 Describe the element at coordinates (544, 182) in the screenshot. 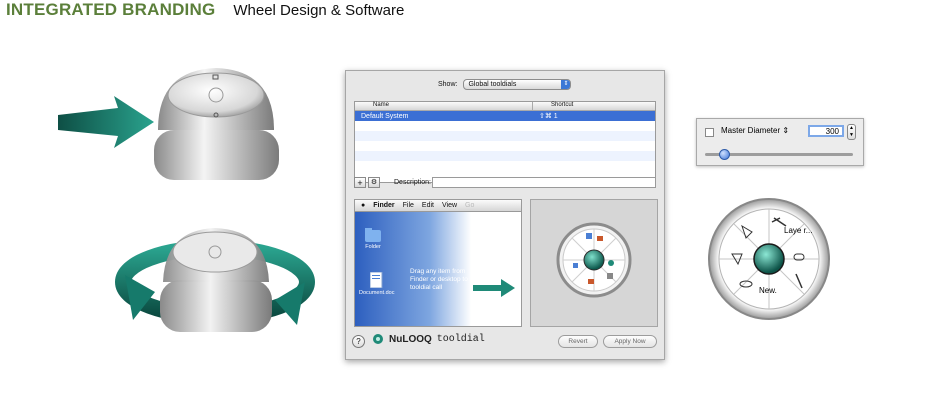

I see `description-field` at that location.